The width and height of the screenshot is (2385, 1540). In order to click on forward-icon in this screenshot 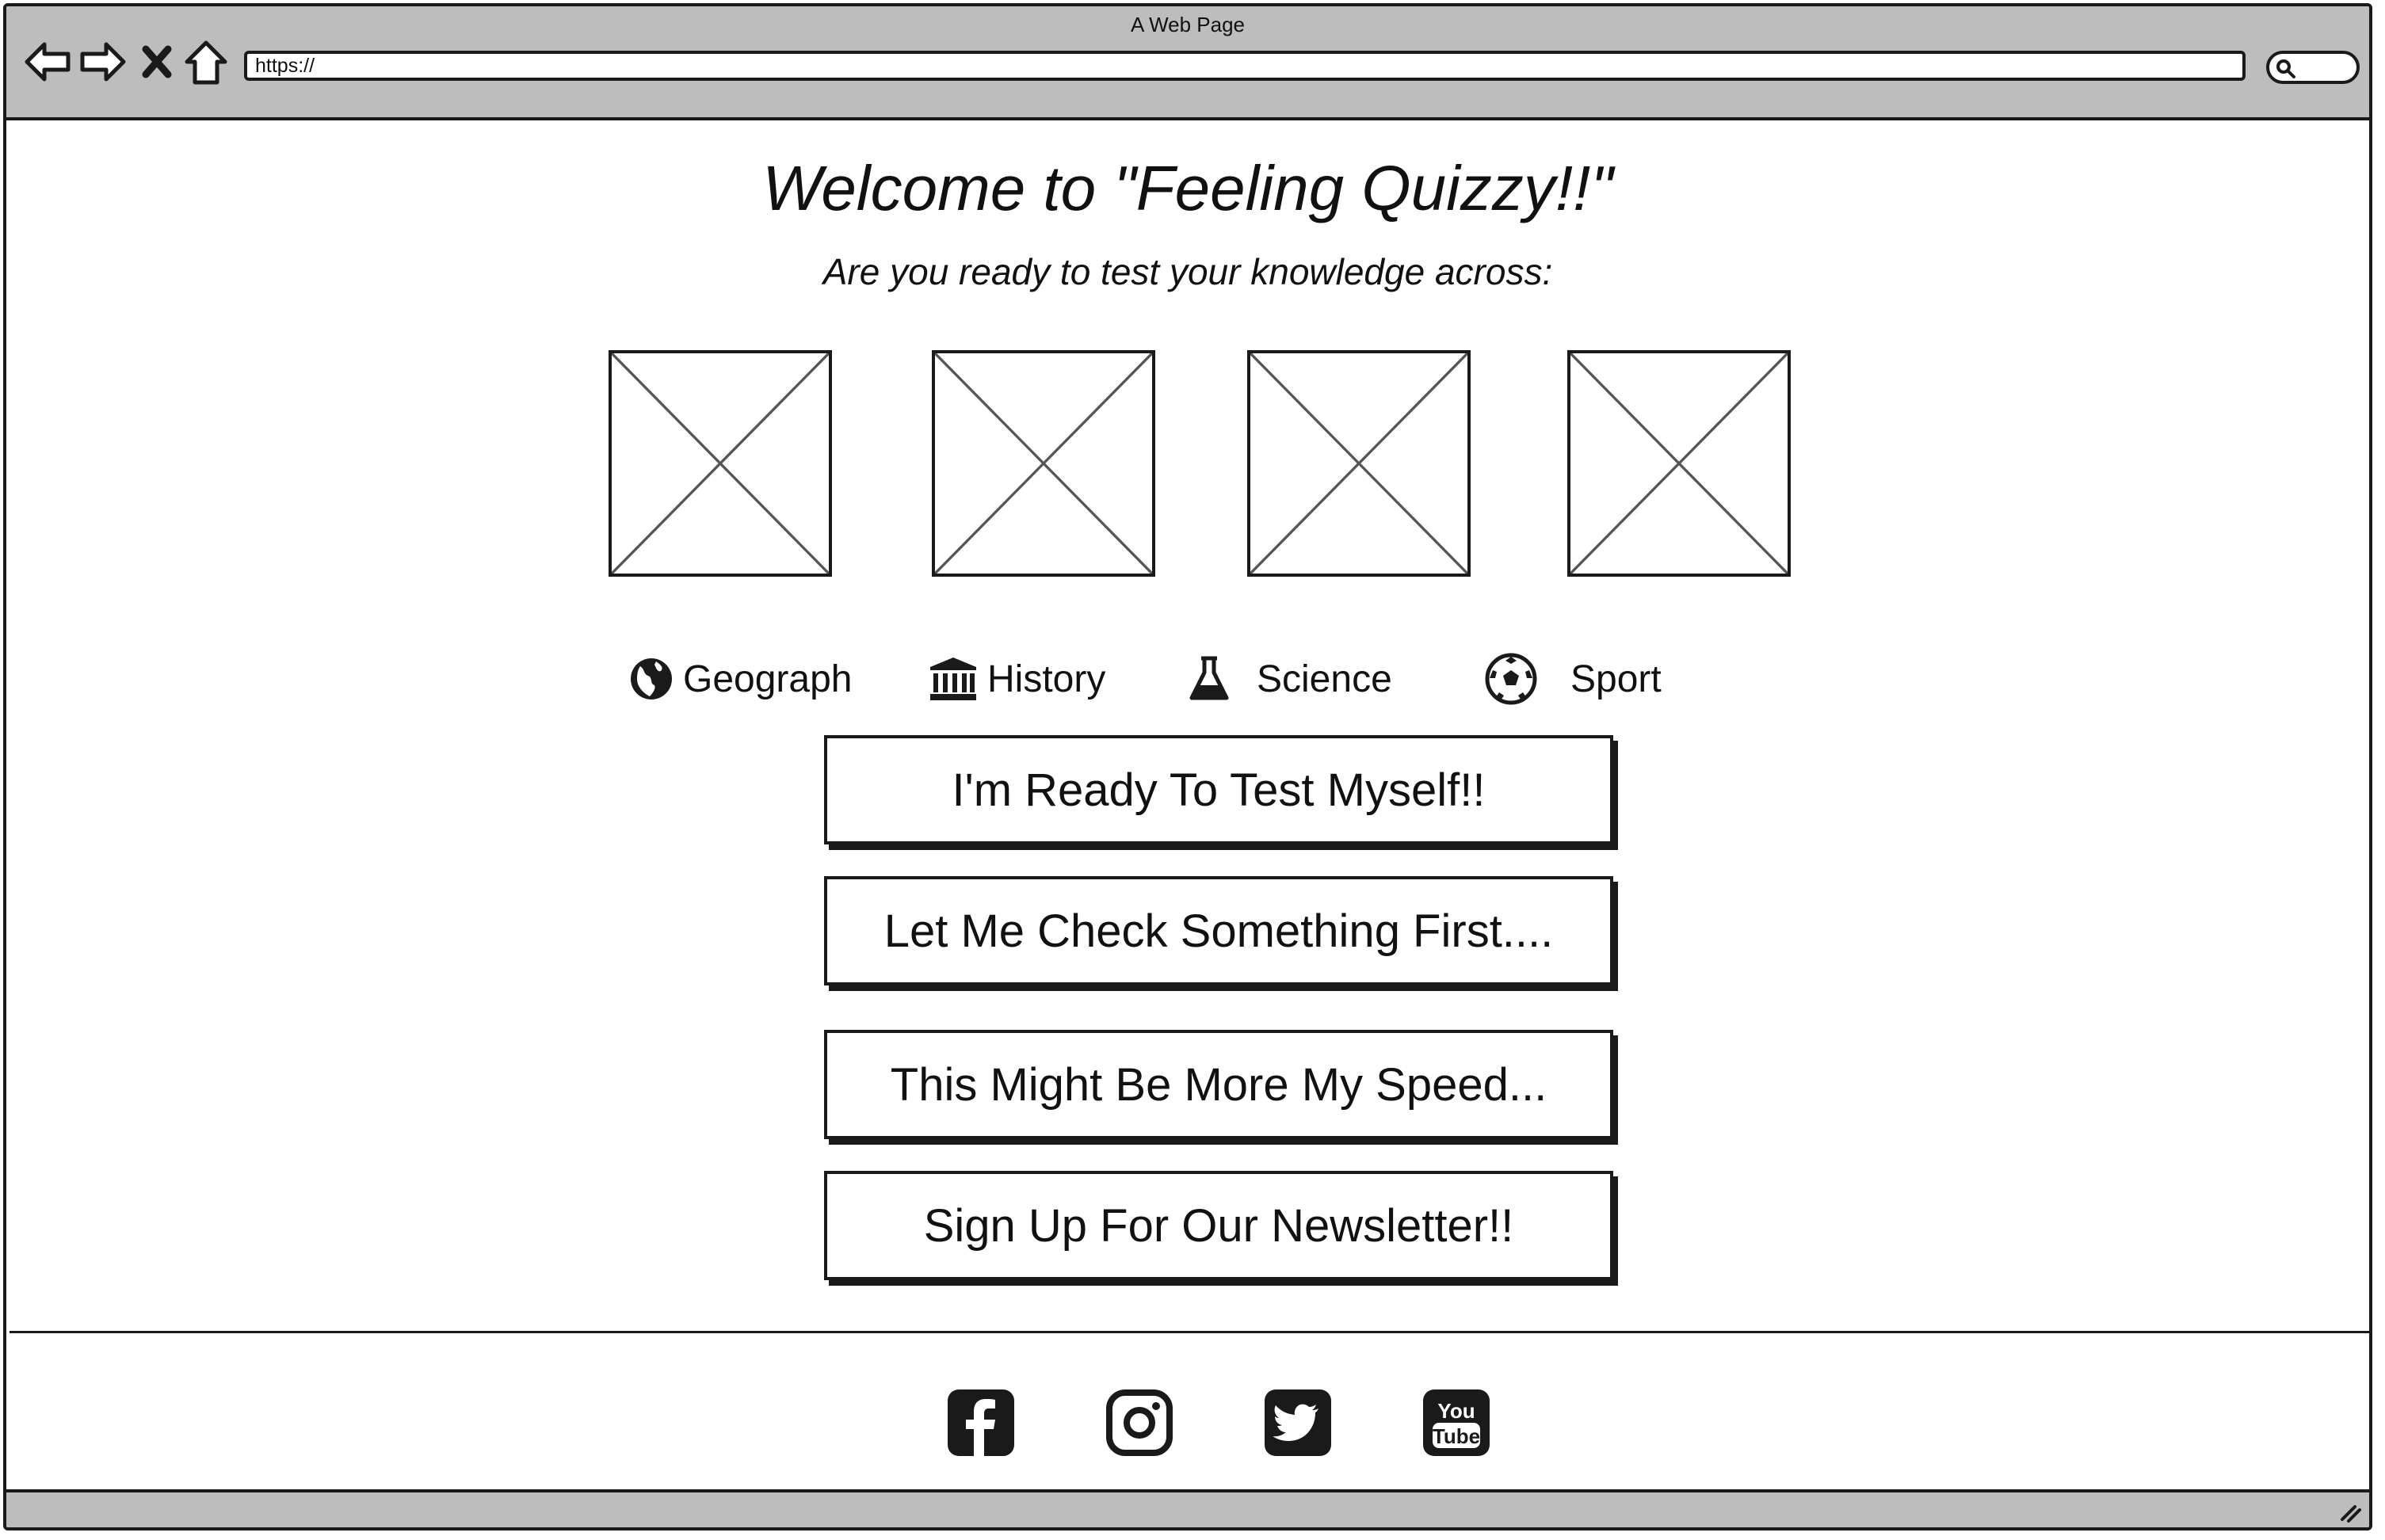, I will do `click(103, 63)`.